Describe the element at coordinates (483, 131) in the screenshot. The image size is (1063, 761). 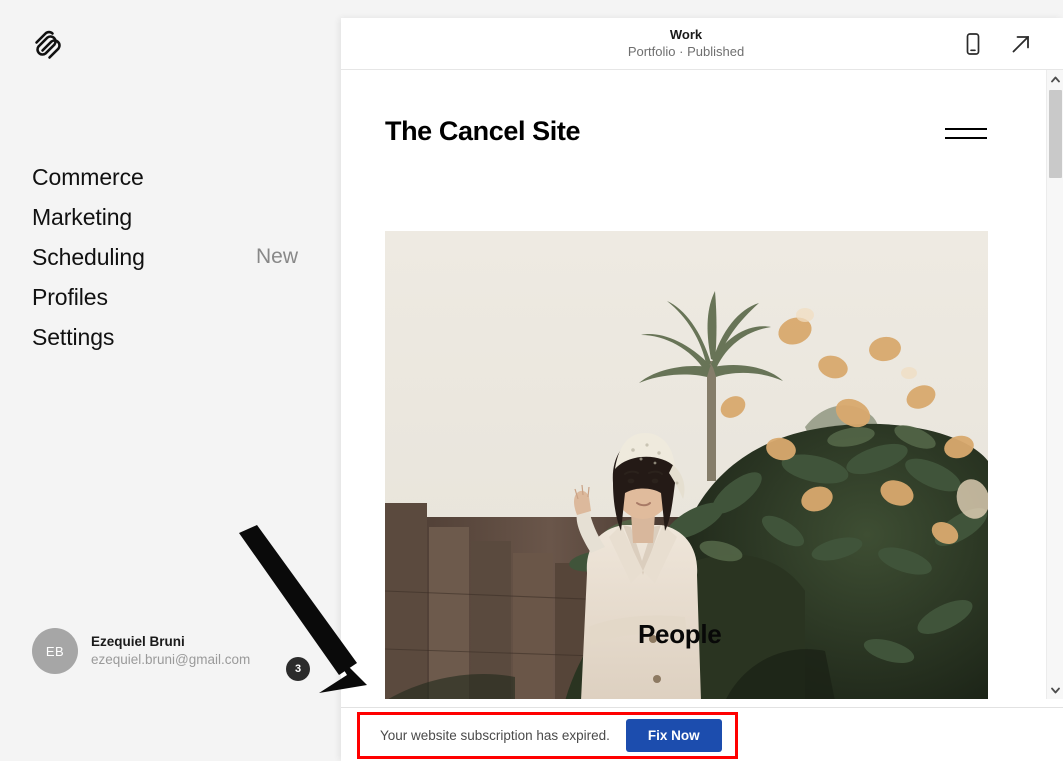
I see `site-title: The Cancel Site` at that location.